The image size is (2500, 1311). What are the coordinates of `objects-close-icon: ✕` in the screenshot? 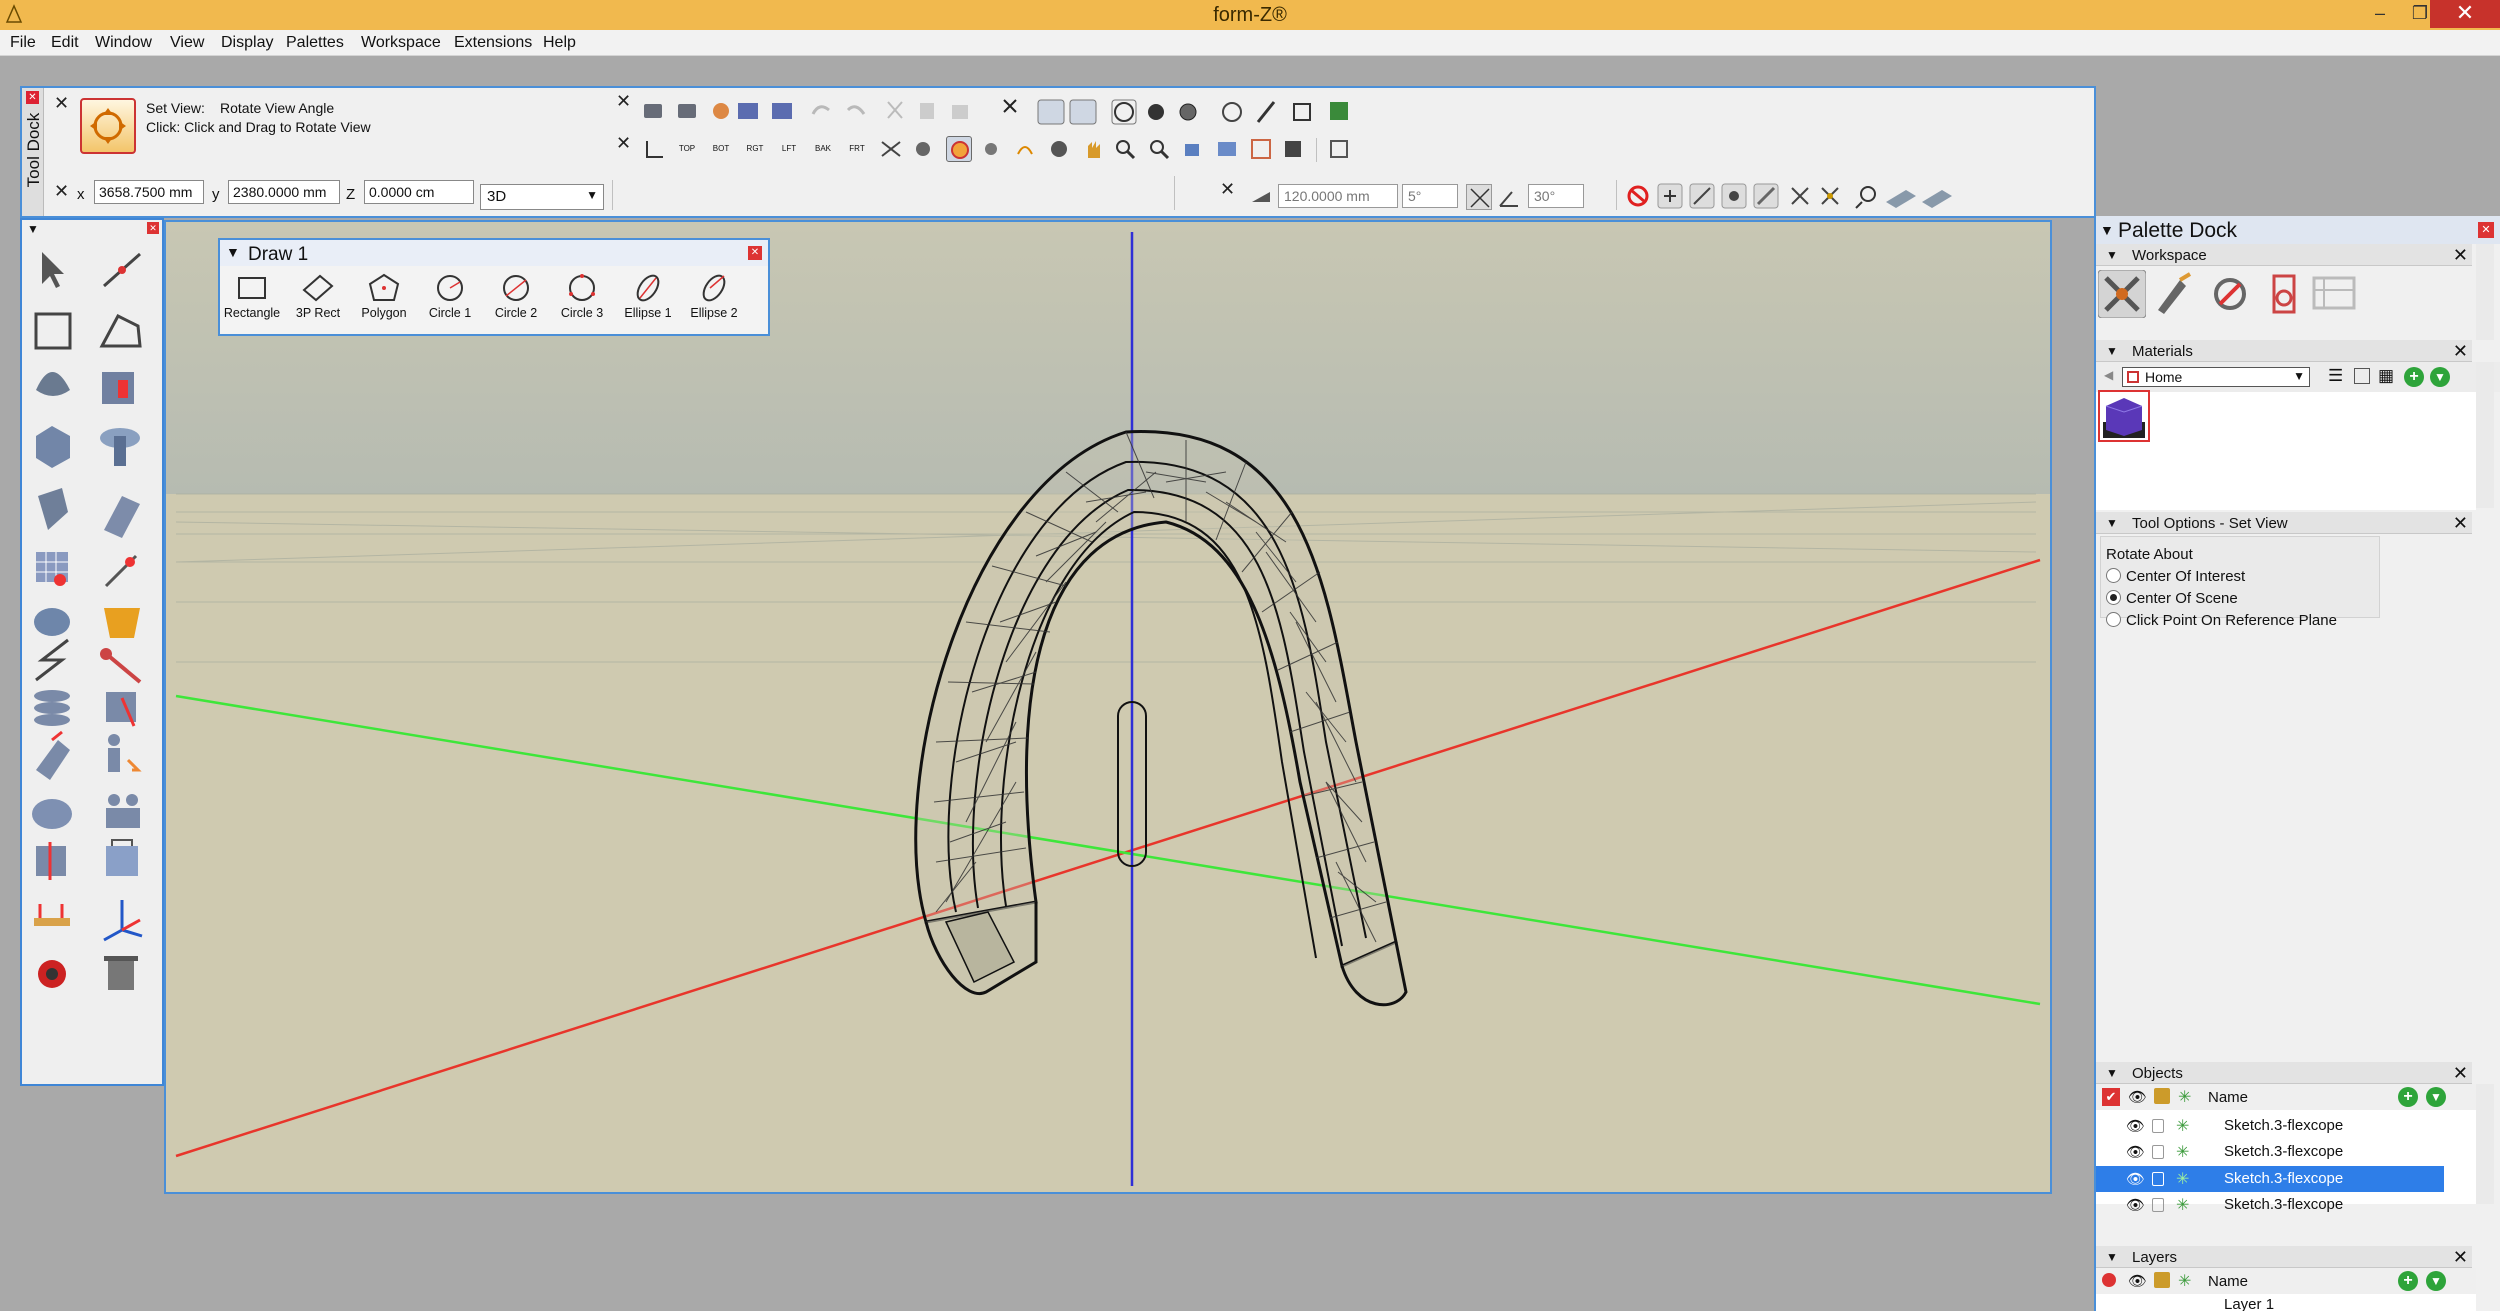 It's located at (2460, 1073).